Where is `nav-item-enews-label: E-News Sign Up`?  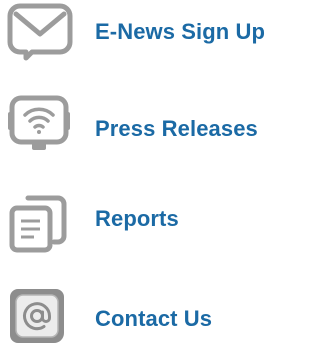 nav-item-enews-label: E-News Sign Up is located at coordinates (180, 32).